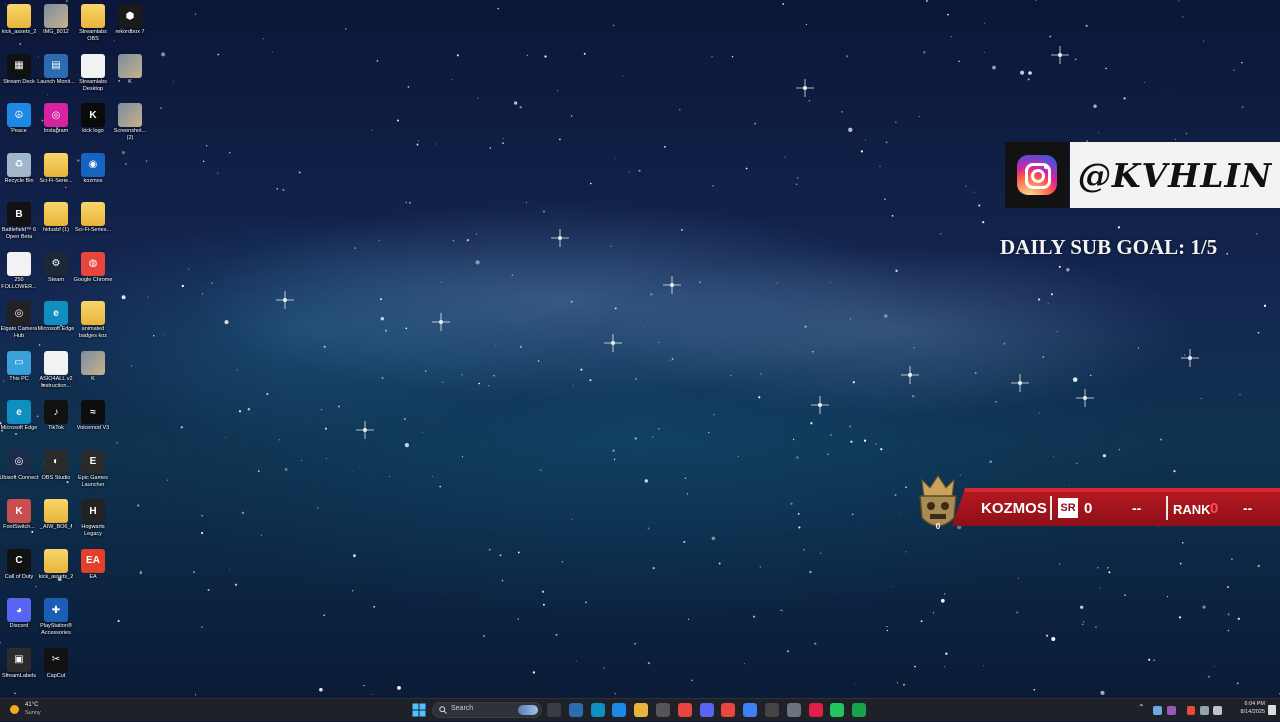  I want to click on rank-value: 0, so click(1214, 508).